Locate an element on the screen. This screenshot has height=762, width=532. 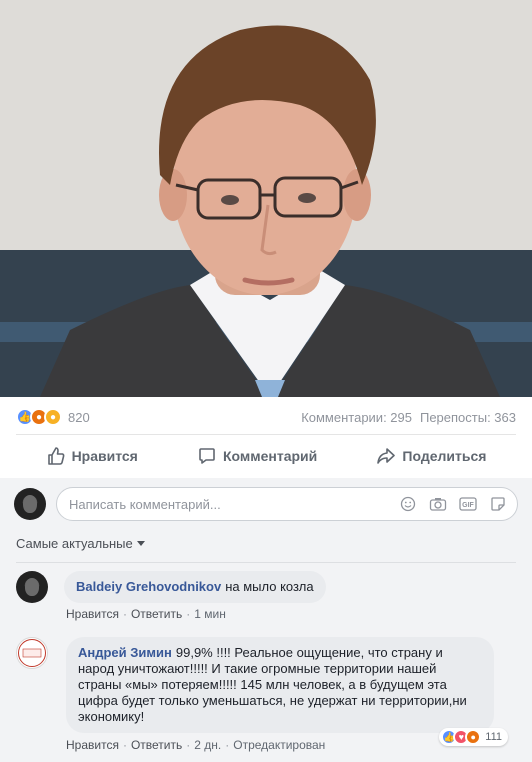
like-button-label: Нравится is located at coordinates (104, 456).